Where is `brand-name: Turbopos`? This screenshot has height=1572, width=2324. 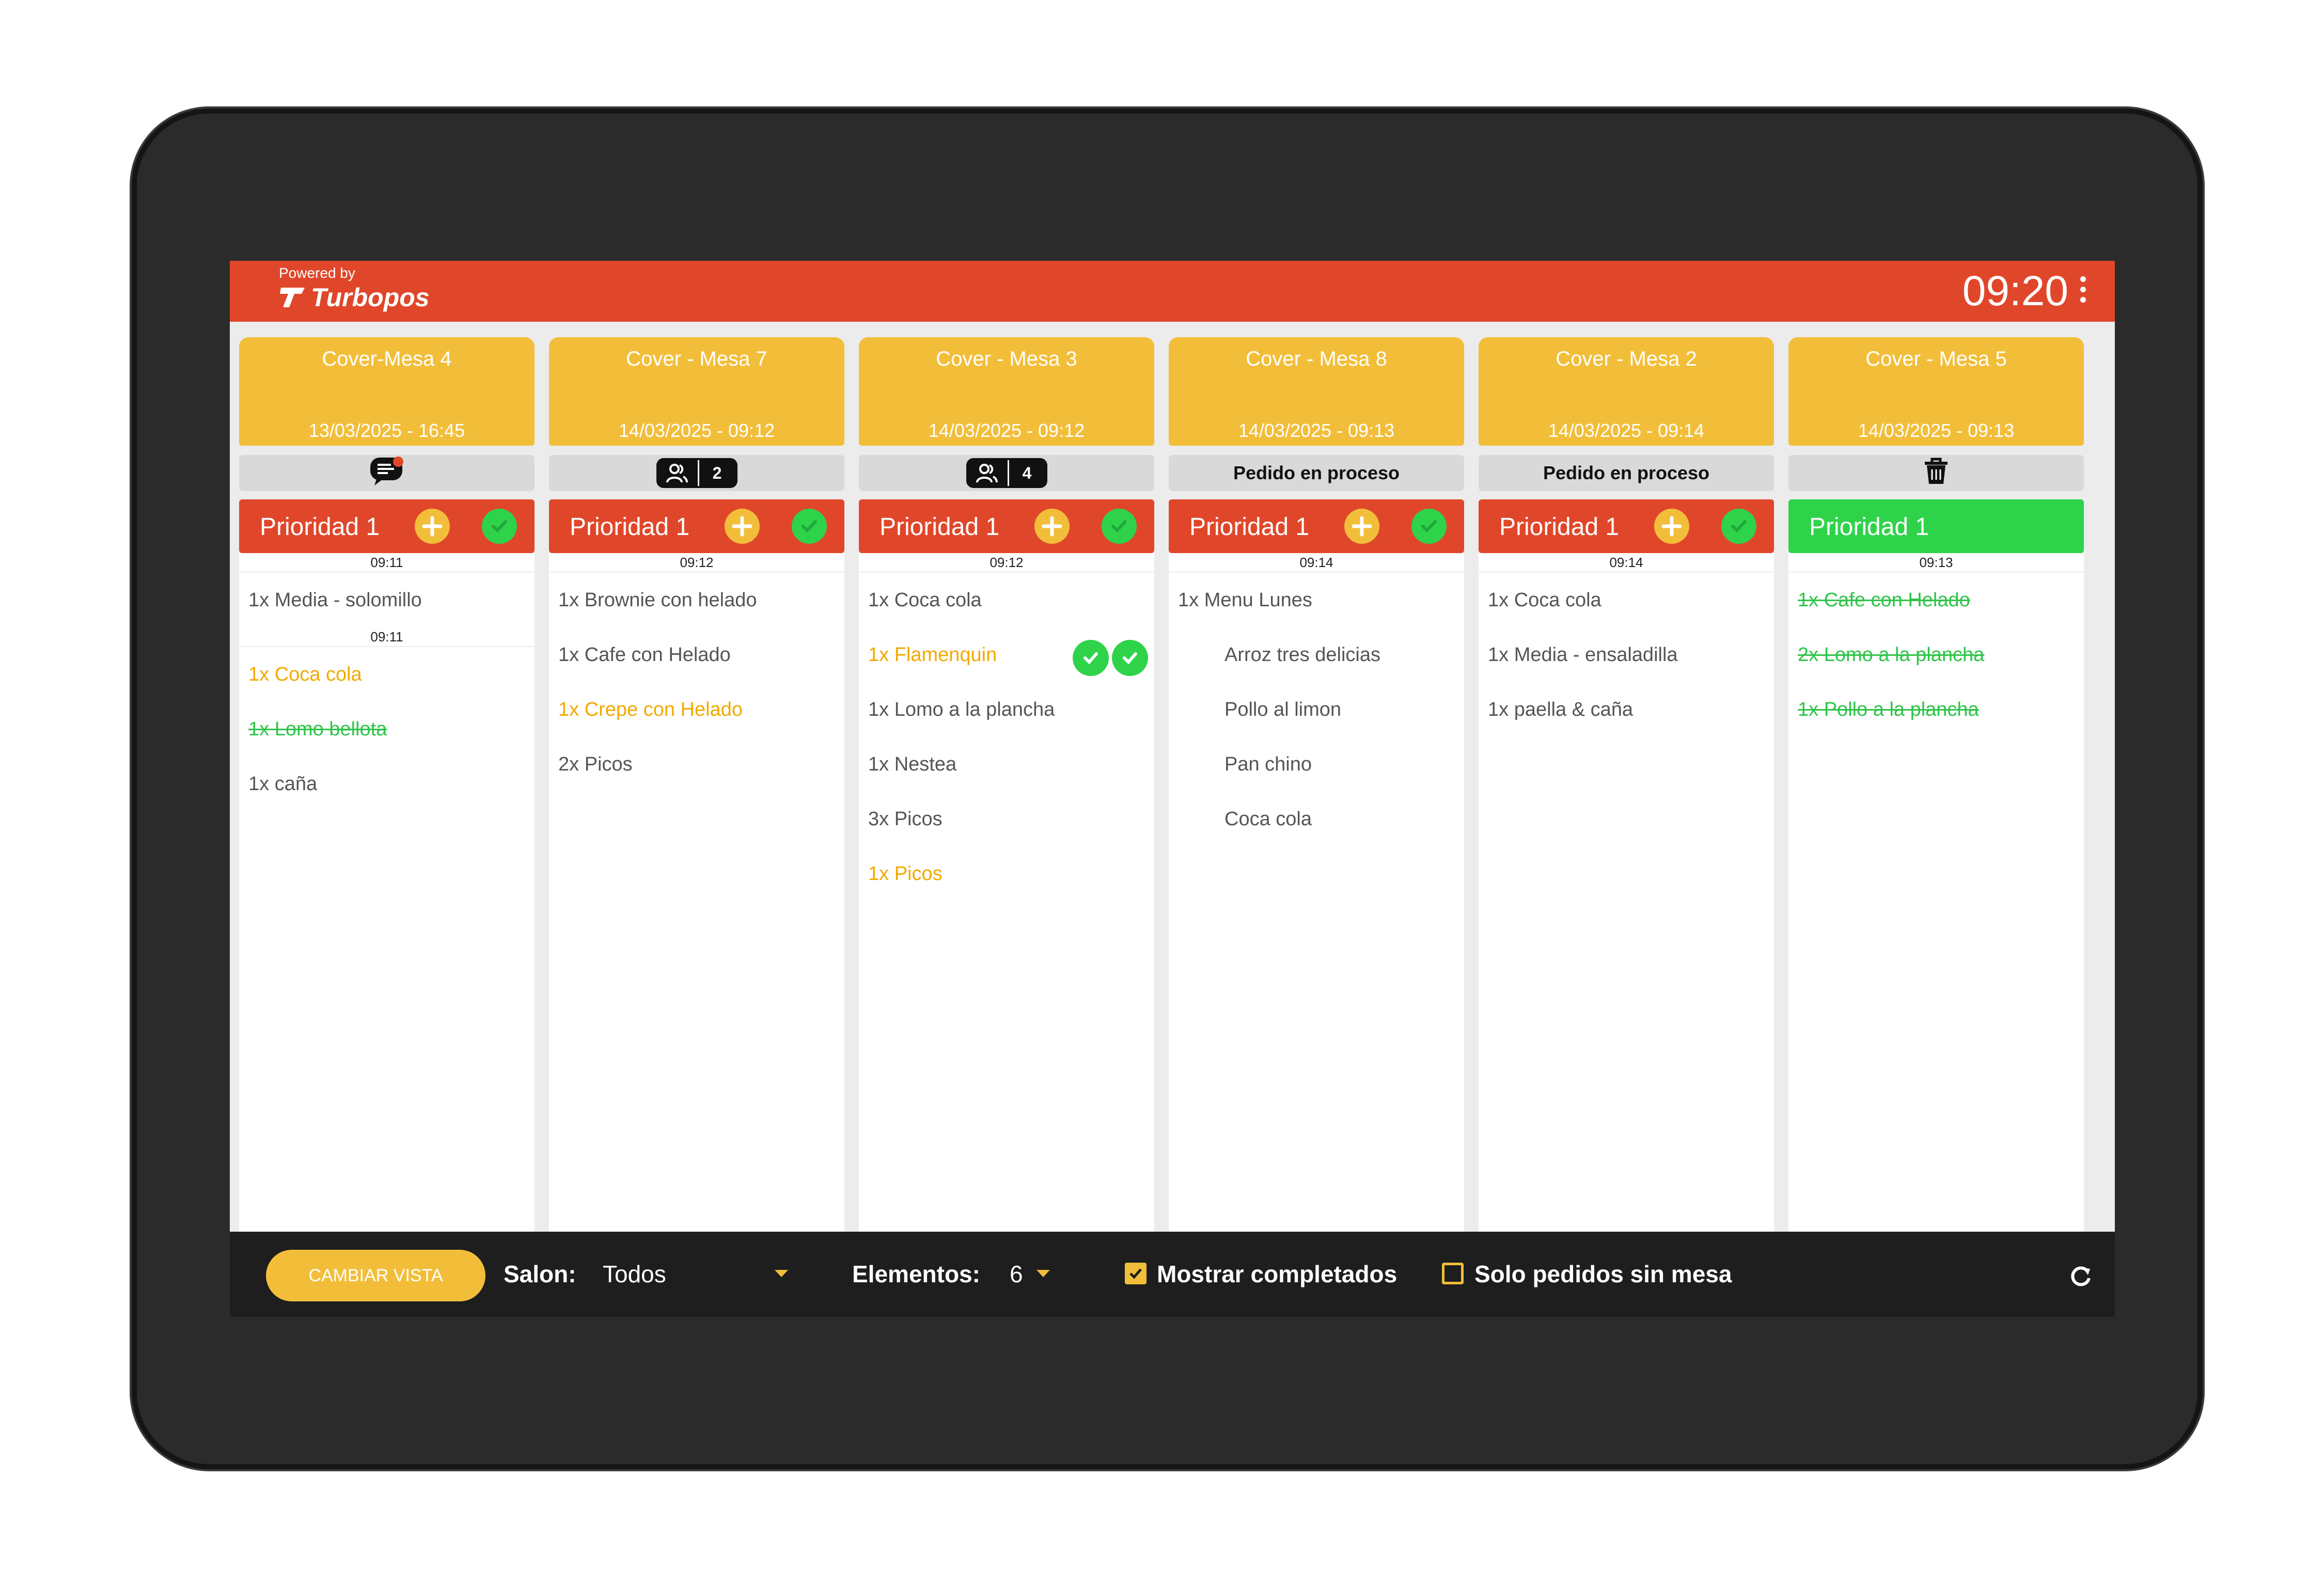
brand-name: Turbopos is located at coordinates (370, 297).